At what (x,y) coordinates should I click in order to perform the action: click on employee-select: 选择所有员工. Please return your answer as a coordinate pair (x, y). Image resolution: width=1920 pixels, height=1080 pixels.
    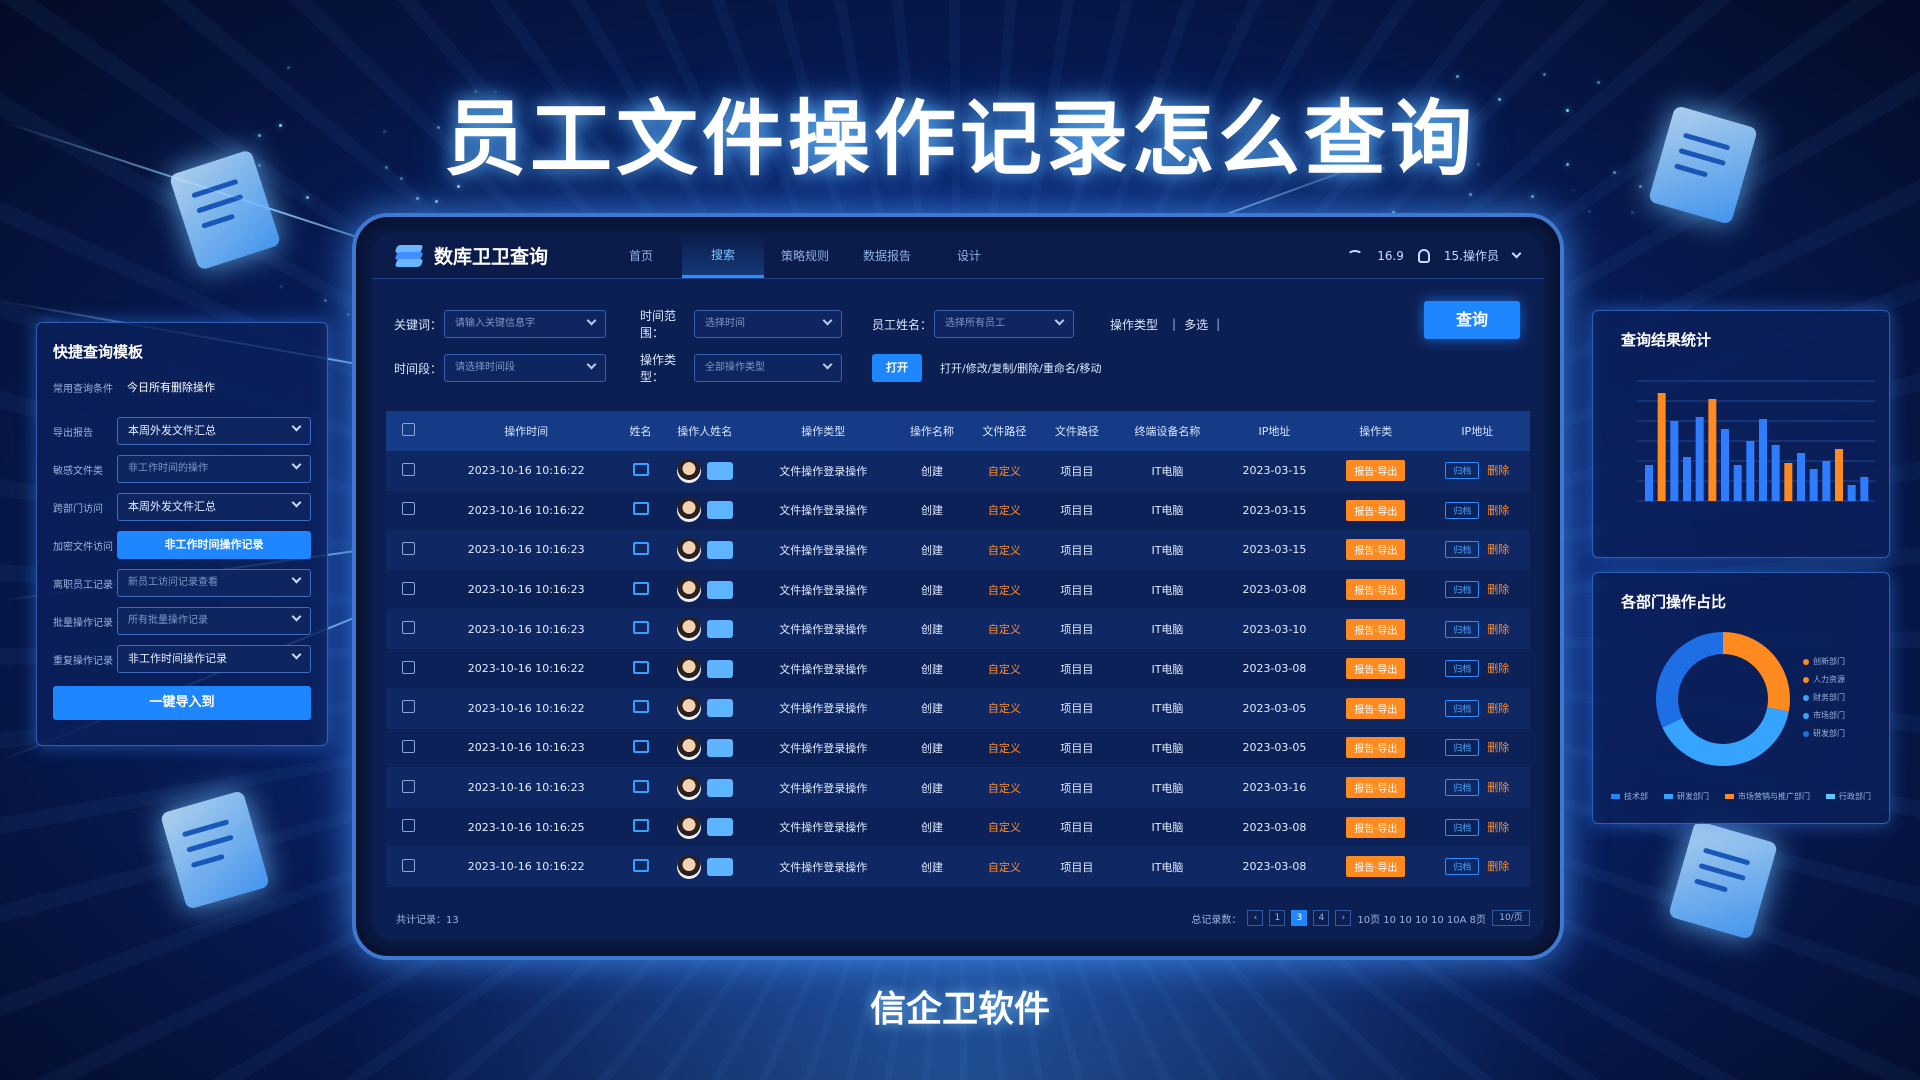
    Looking at the image, I should click on (1004, 324).